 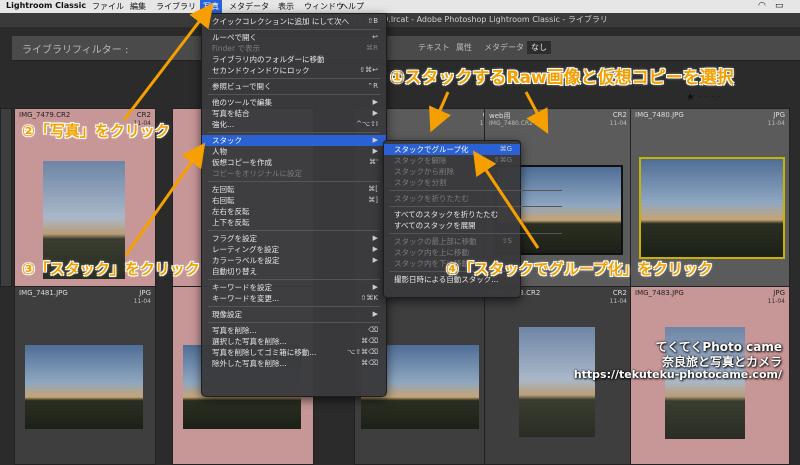 I want to click on arrow-to-stack-item, so click(x=165, y=199).